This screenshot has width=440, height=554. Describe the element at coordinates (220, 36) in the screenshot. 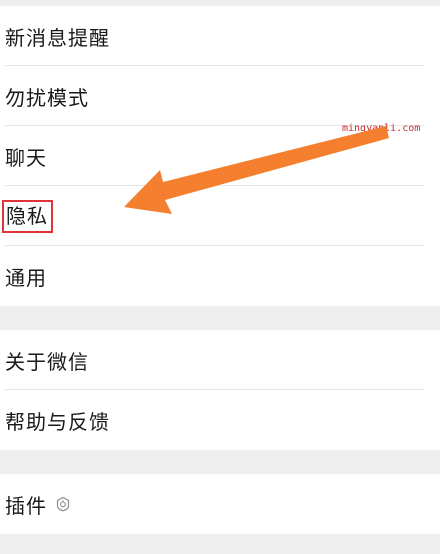

I see `settings-item-new-message-notify: 新消息提醒` at that location.